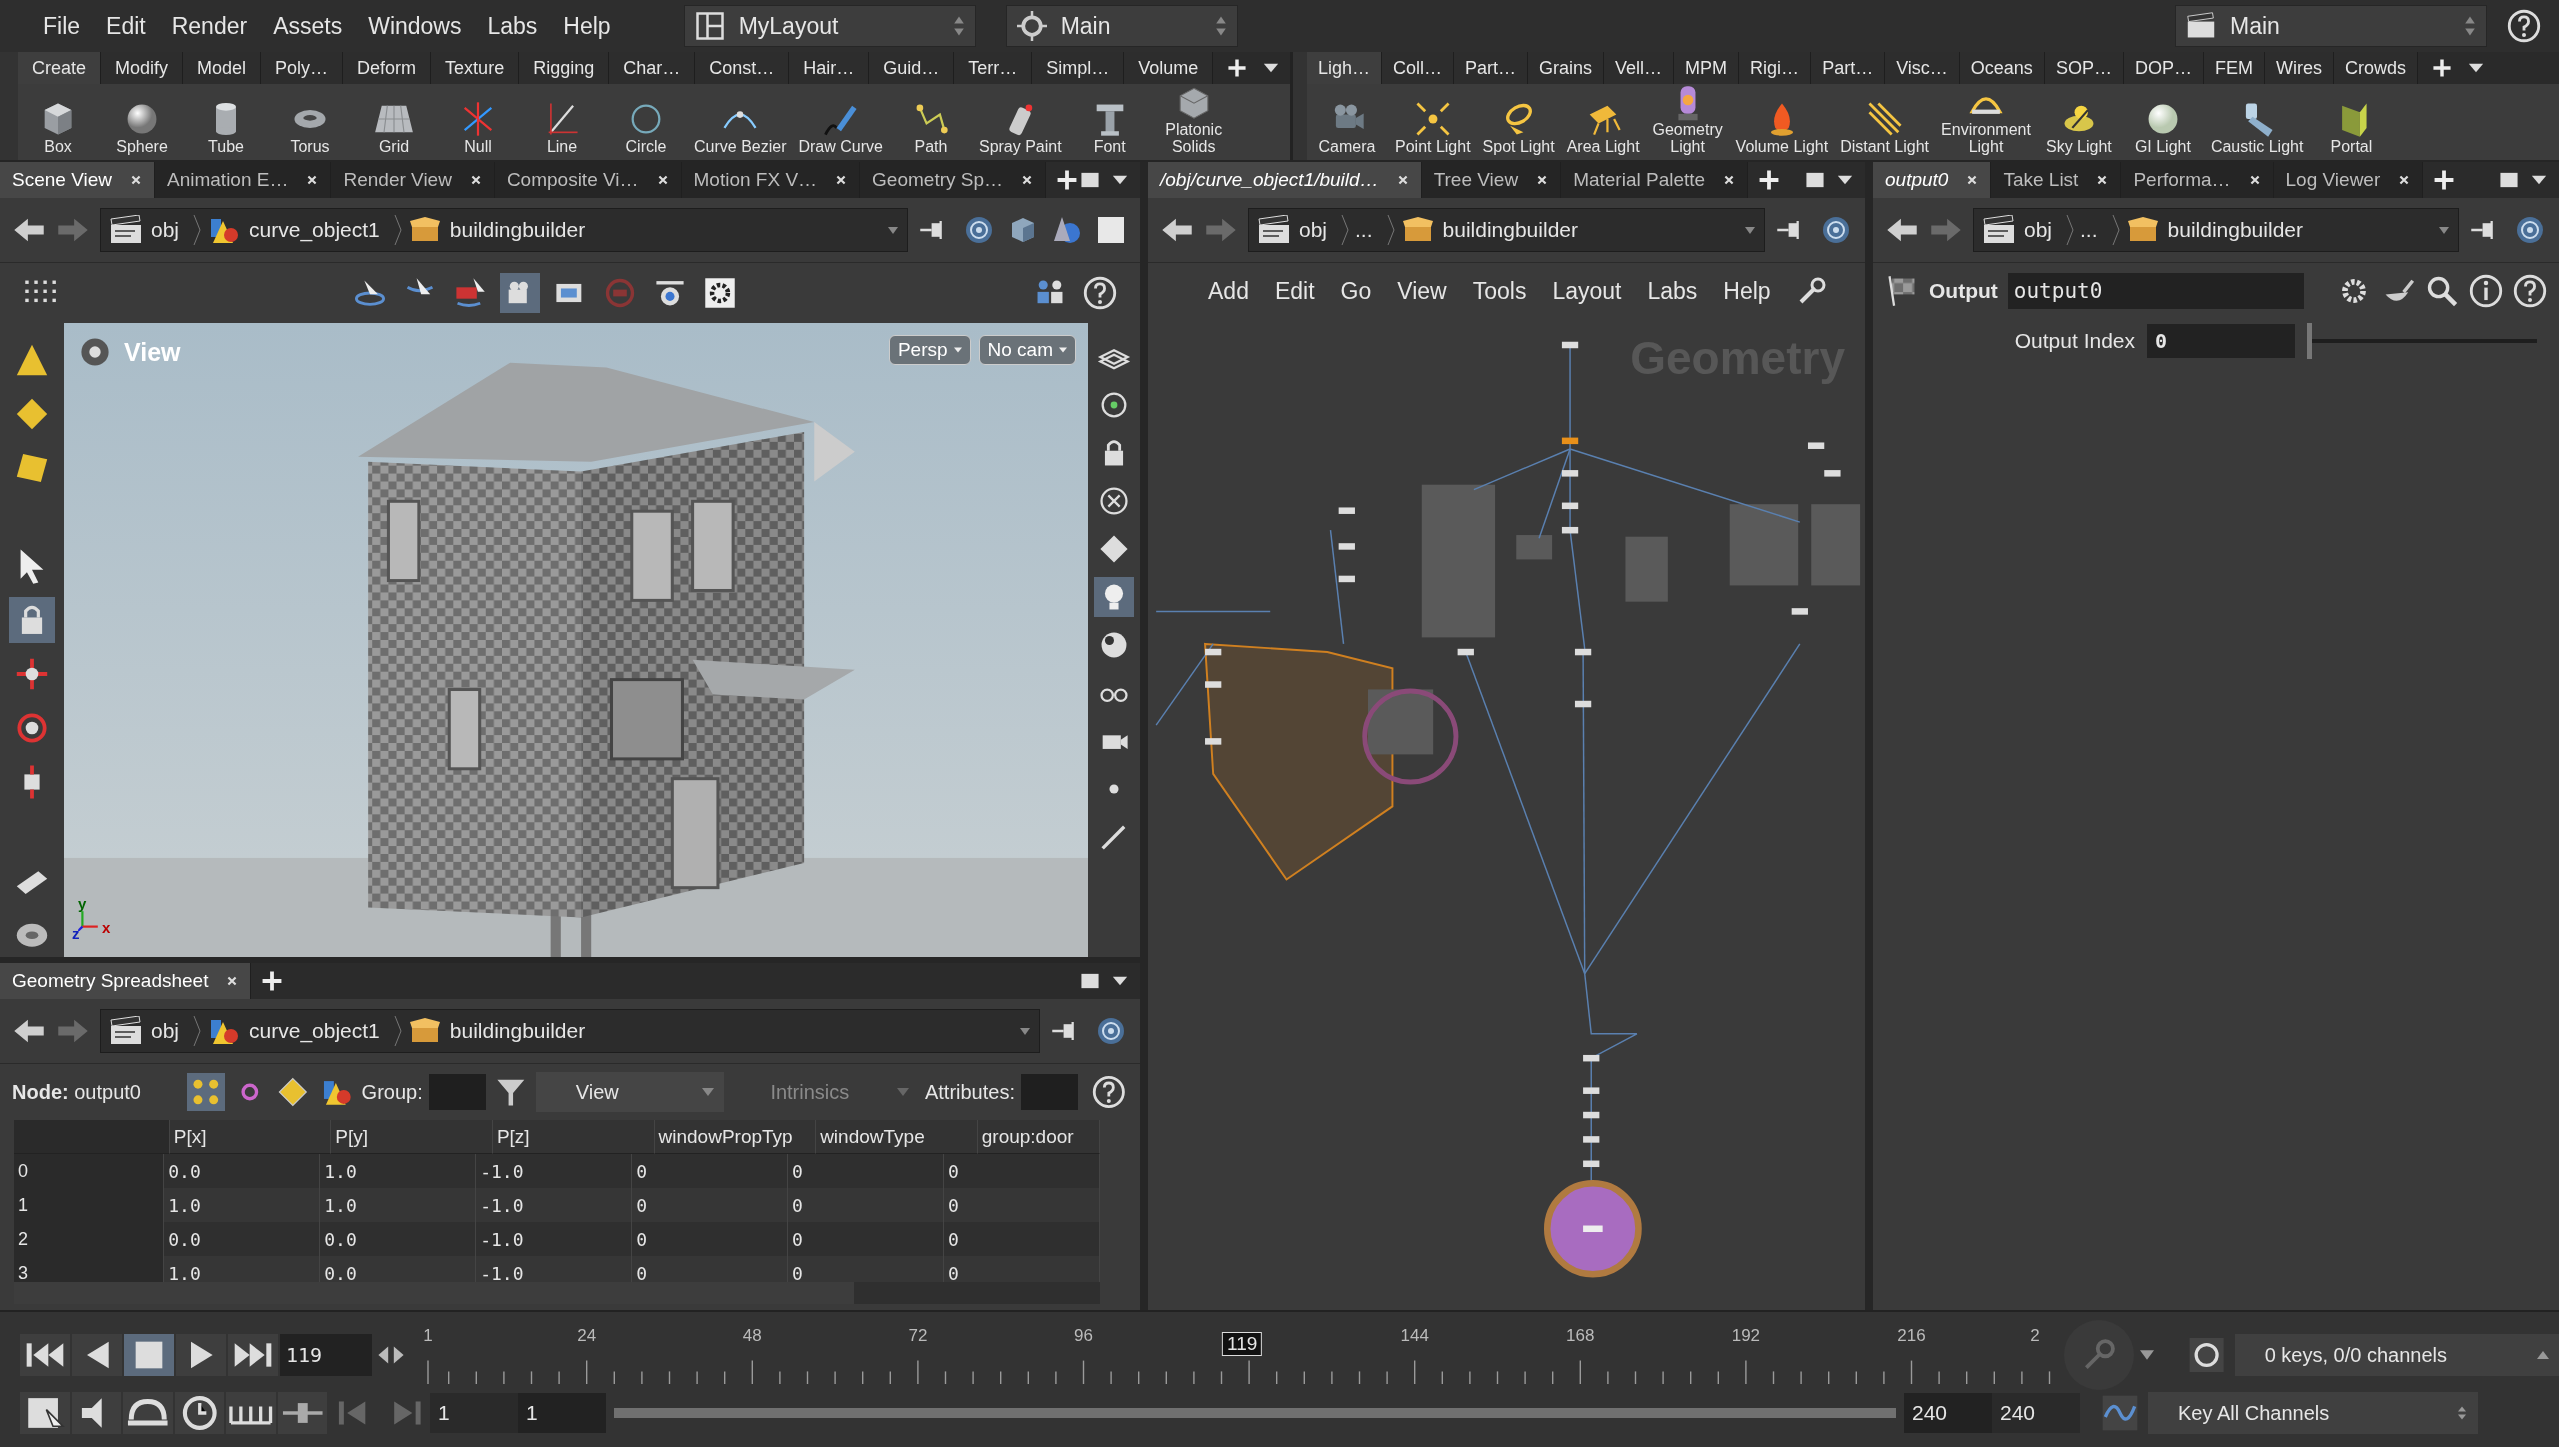 This screenshot has height=1447, width=2559. What do you see at coordinates (126, 981) in the screenshot?
I see `pane-tab: Geometry Spreadsheet` at bounding box center [126, 981].